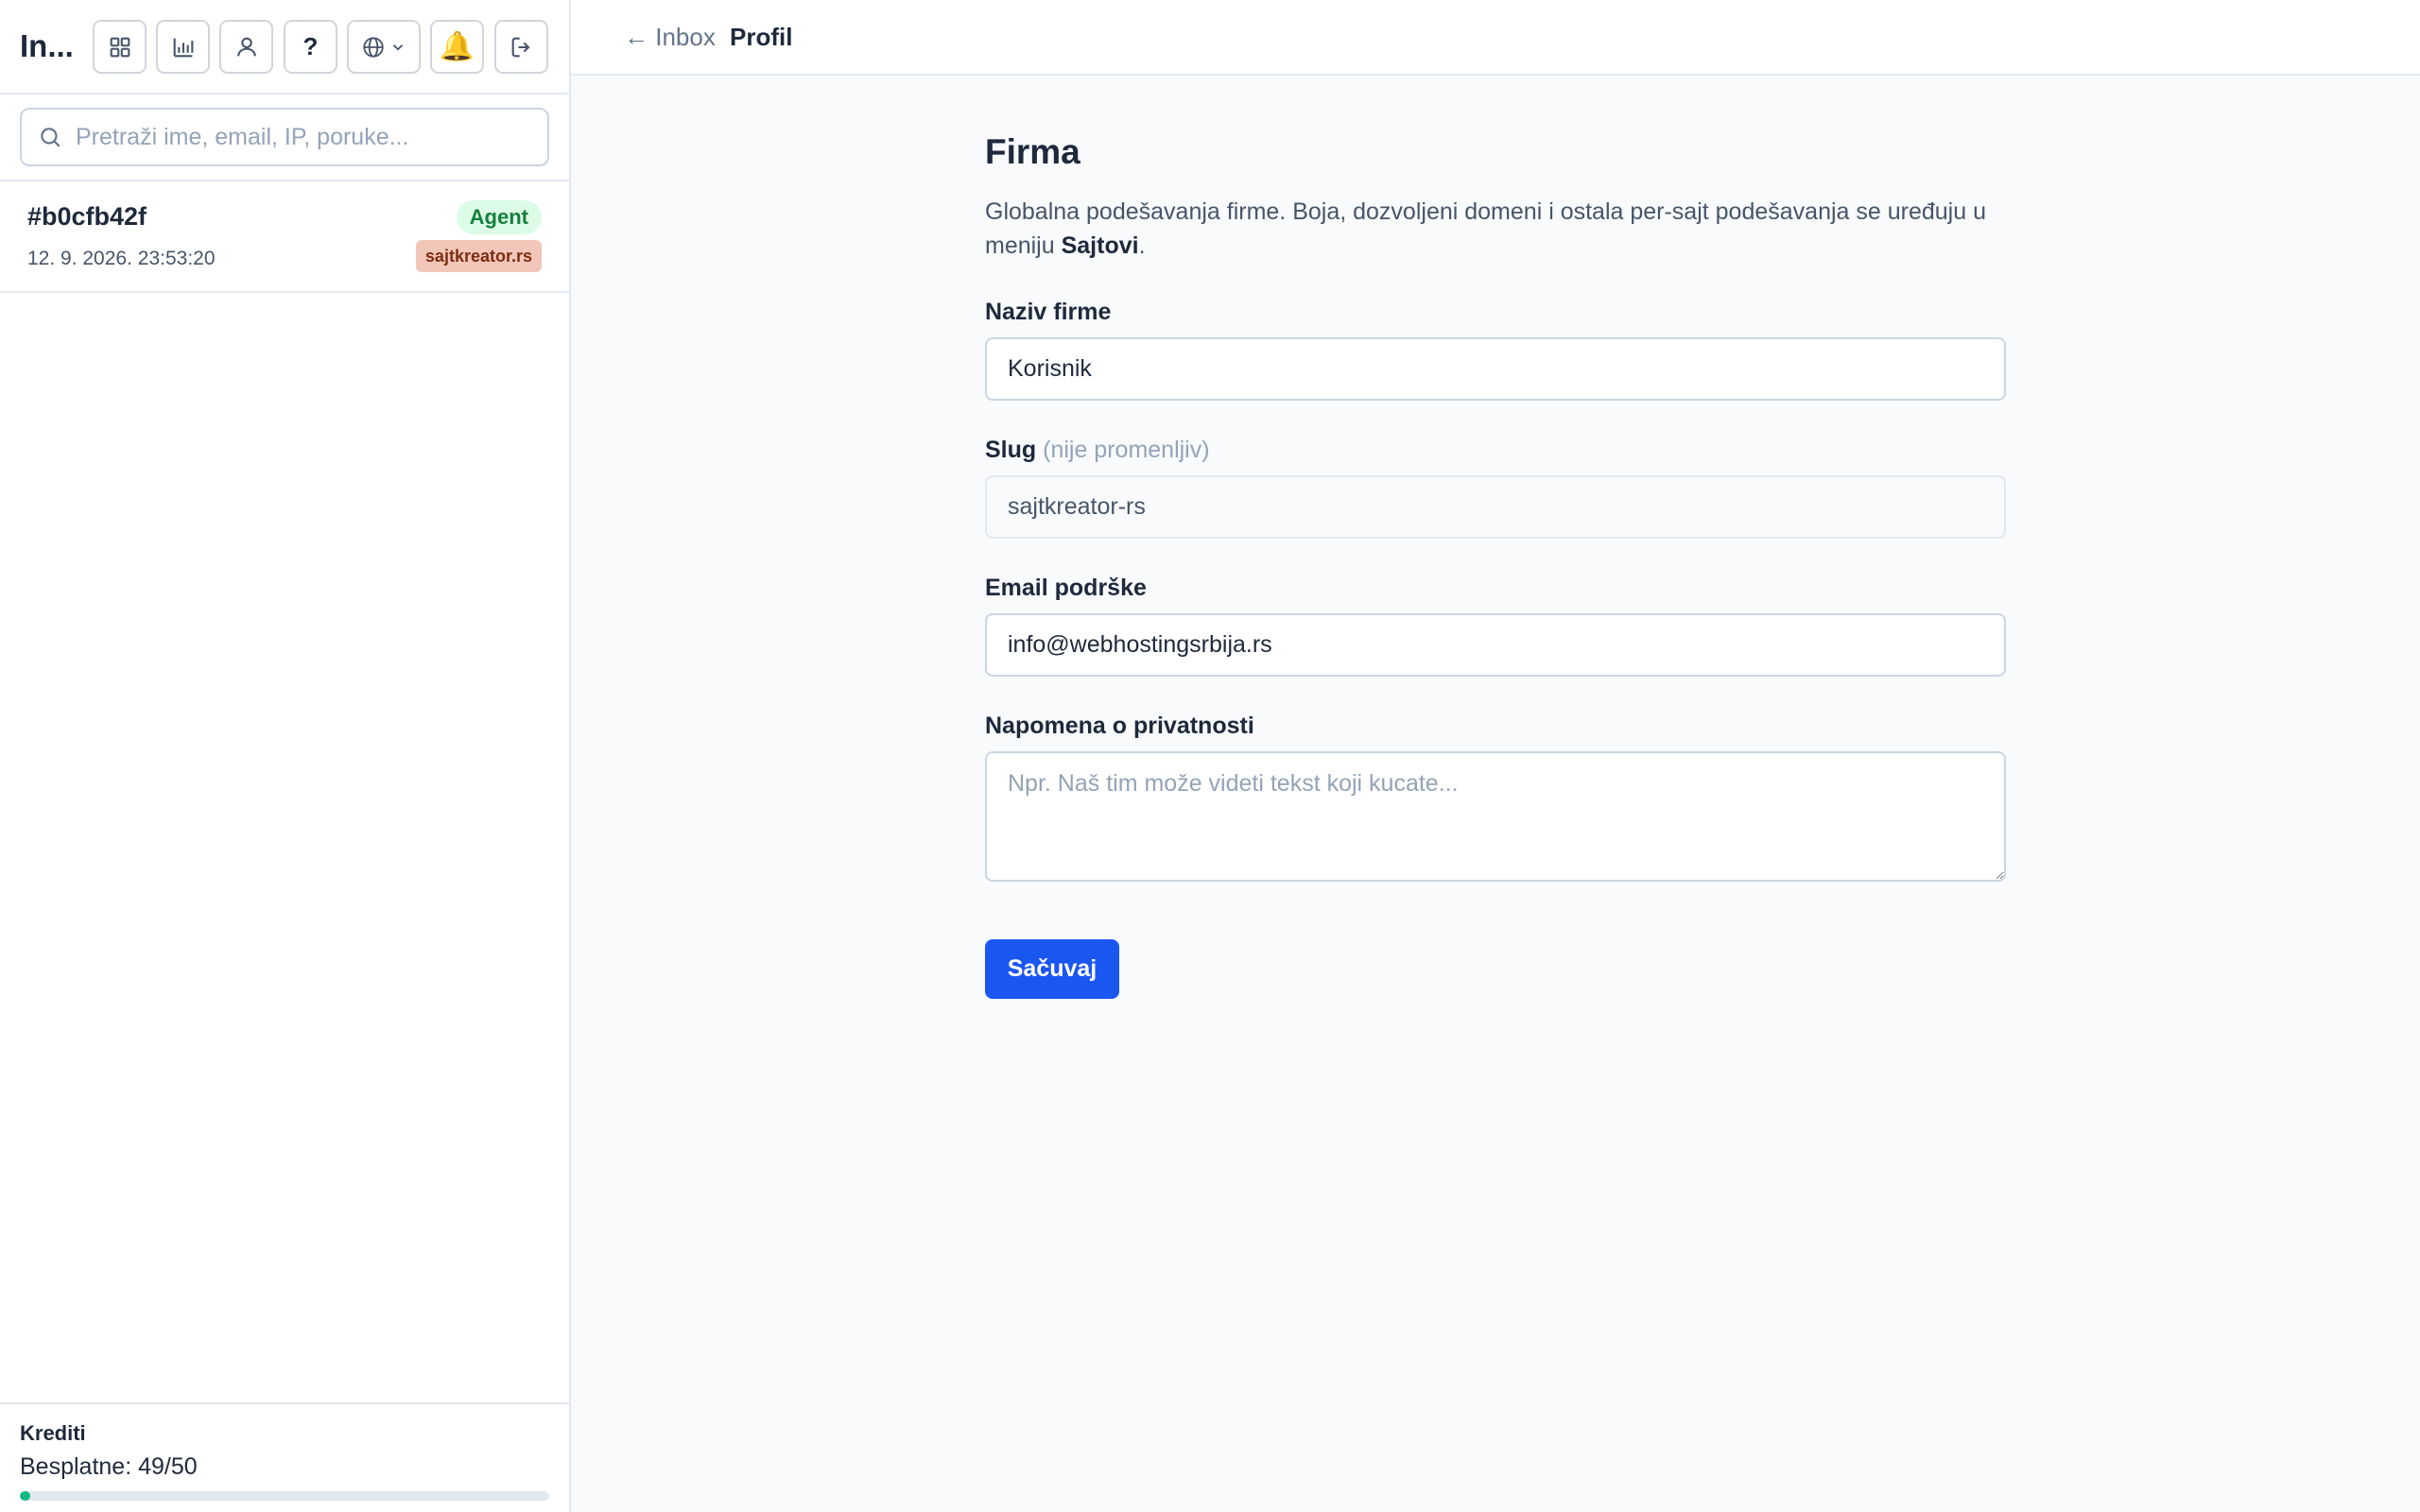 This screenshot has width=2420, height=1512. What do you see at coordinates (1100, 245) in the screenshot?
I see `sites-menu-reference: Sajtovi` at bounding box center [1100, 245].